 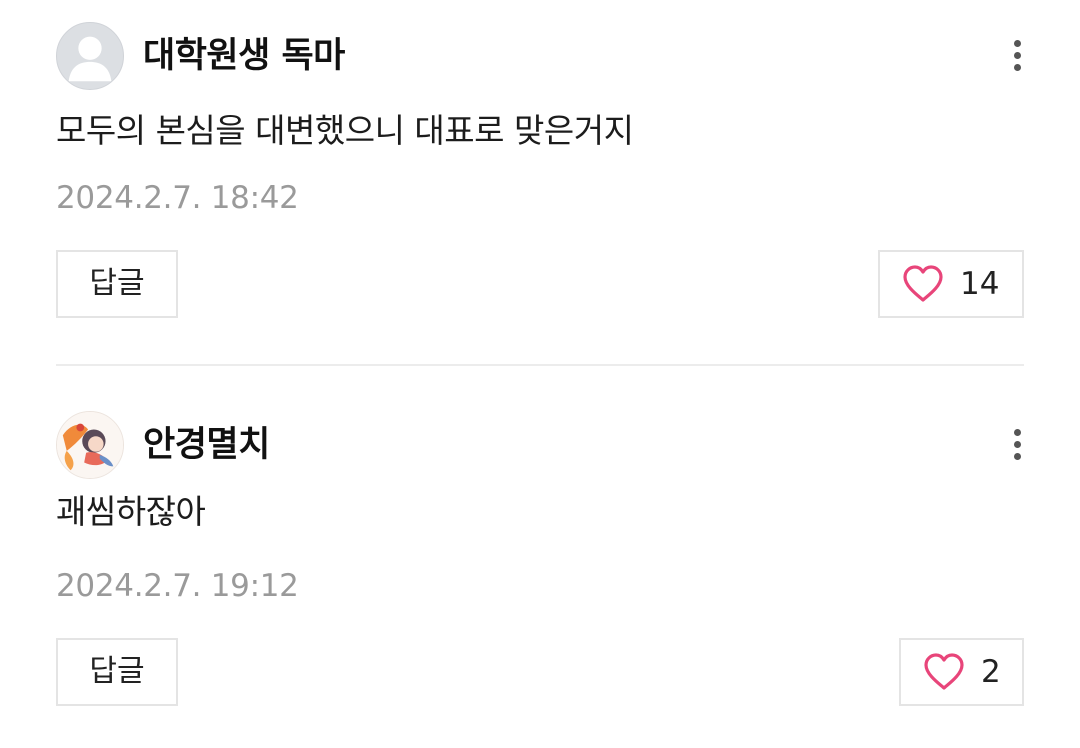 I want to click on username: 대학원생 독마, so click(x=244, y=56).